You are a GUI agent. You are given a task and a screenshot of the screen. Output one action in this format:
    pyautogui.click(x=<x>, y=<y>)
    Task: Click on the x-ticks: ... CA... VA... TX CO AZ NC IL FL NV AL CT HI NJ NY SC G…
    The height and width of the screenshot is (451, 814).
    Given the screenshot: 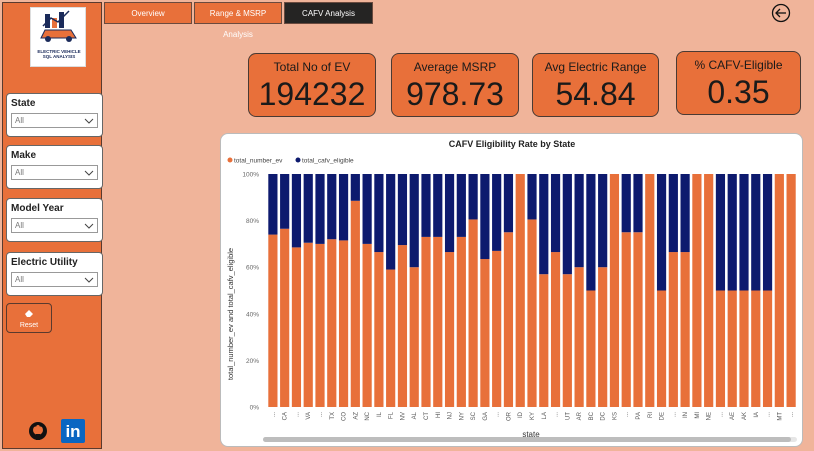 What is the action you would take?
    pyautogui.click(x=533, y=416)
    